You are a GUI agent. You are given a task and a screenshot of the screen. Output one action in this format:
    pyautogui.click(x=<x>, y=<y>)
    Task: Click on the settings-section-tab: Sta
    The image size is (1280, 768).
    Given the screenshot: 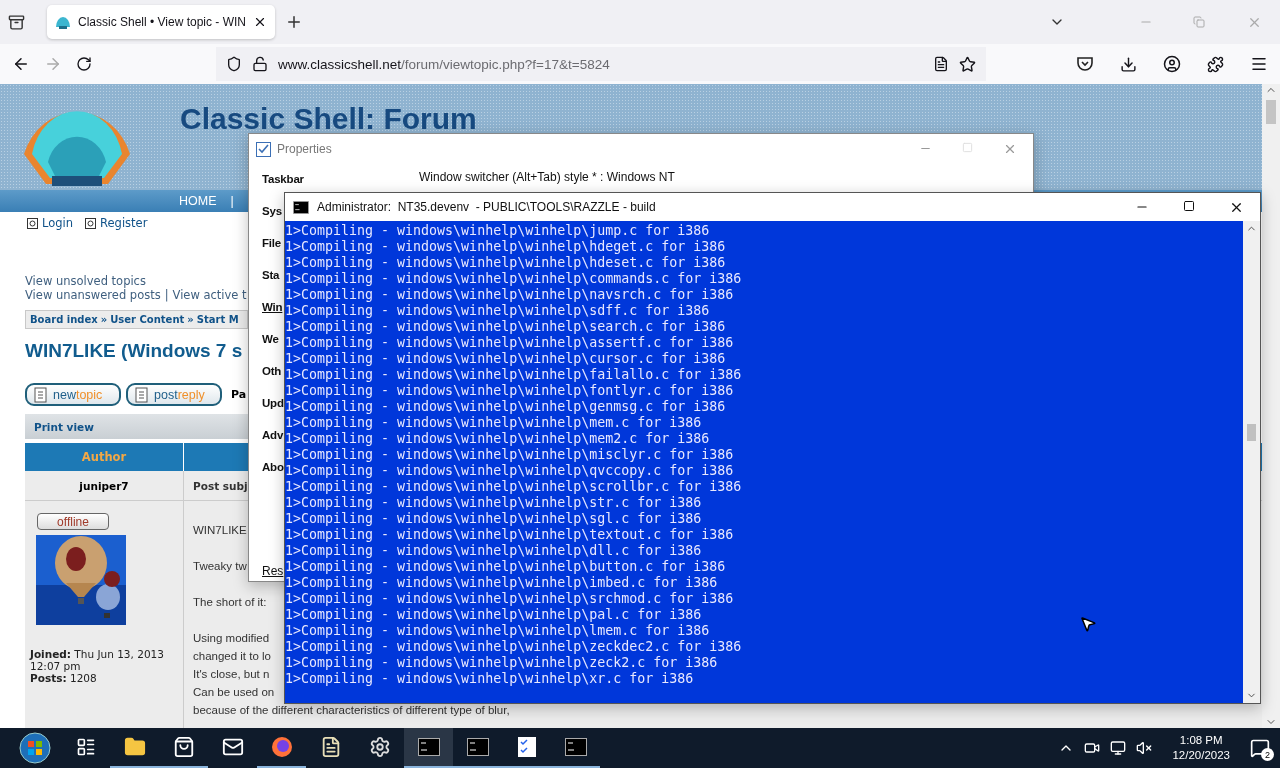 What is the action you would take?
    pyautogui.click(x=271, y=275)
    